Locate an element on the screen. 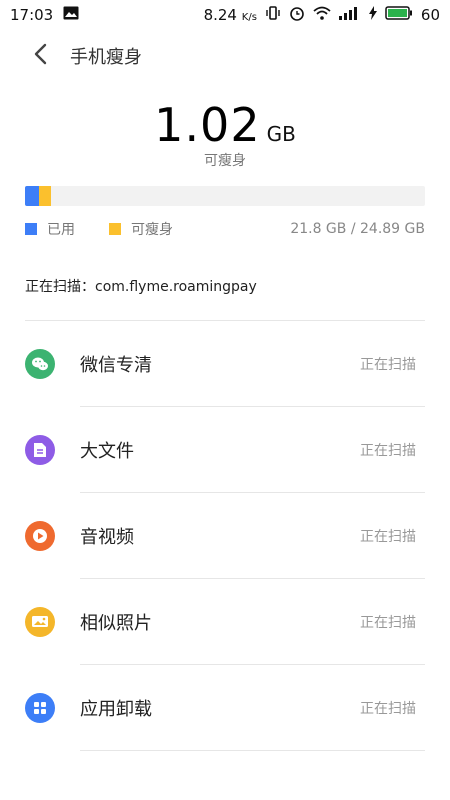 The height and width of the screenshot is (800, 450). storage-usage-bar is located at coordinates (225, 196).